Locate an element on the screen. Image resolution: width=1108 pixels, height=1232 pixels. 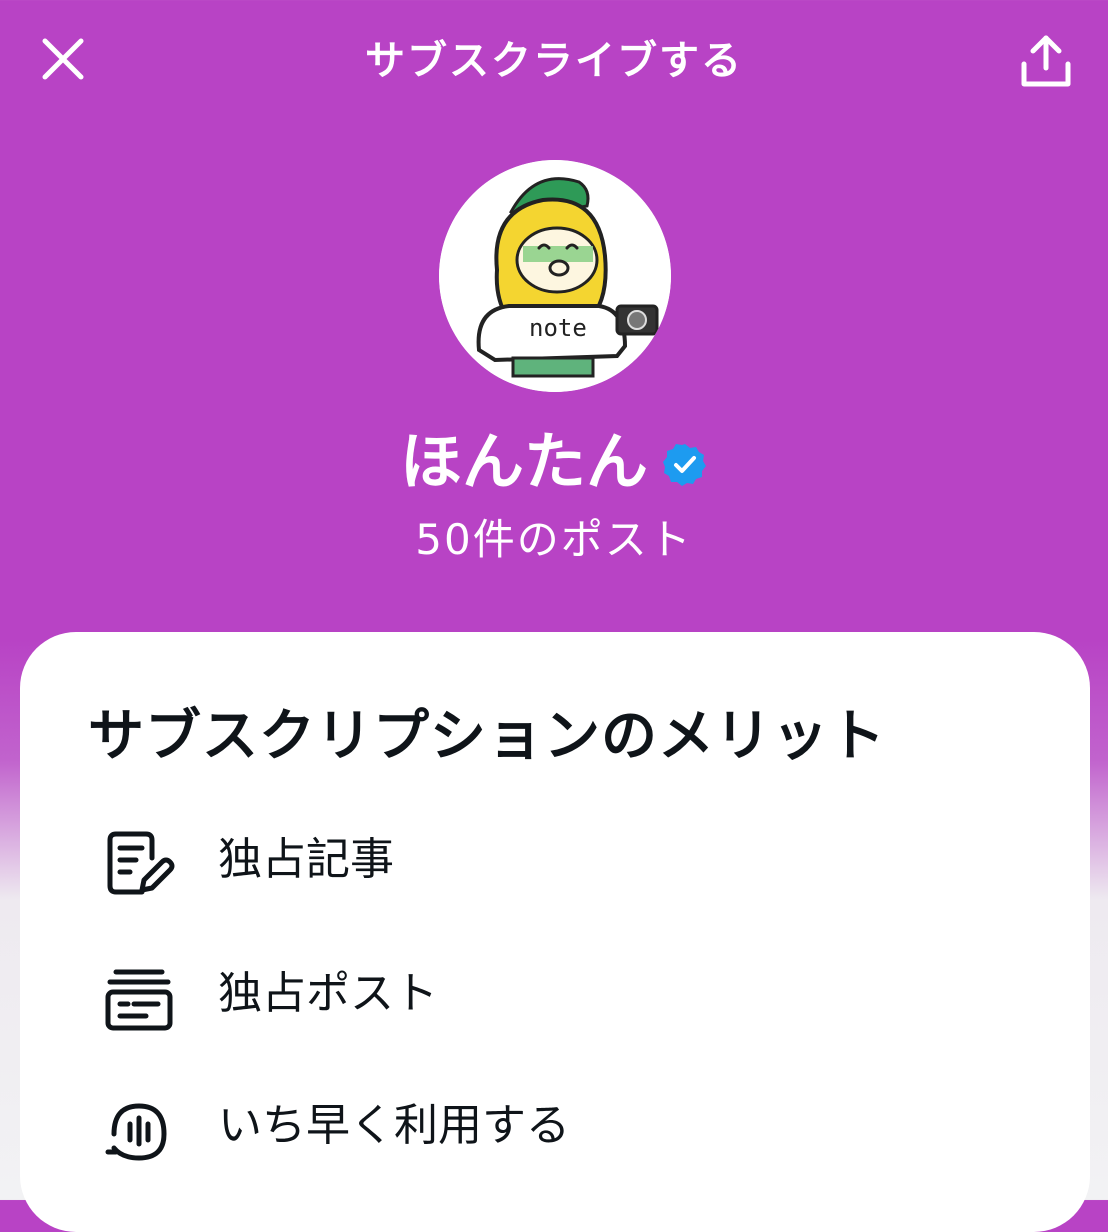
benefit-label: 独占記事 is located at coordinates (306, 859).